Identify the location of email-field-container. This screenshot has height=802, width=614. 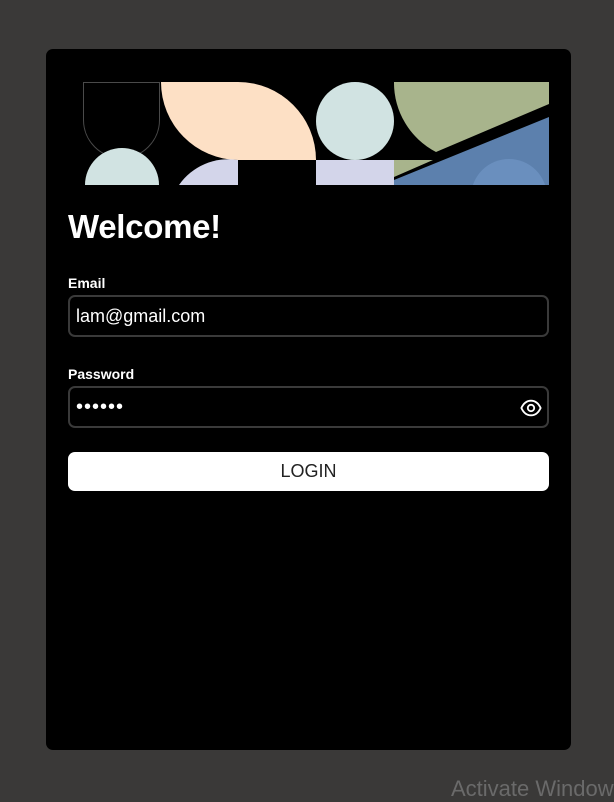
(308, 316).